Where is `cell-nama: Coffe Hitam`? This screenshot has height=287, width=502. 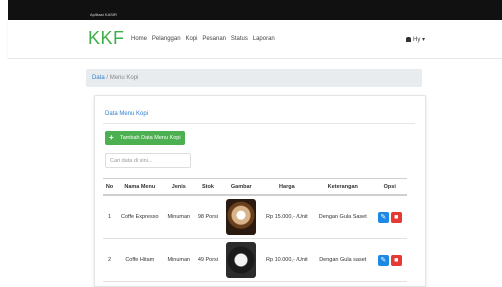
cell-nama: Coffe Hitam is located at coordinates (140, 260).